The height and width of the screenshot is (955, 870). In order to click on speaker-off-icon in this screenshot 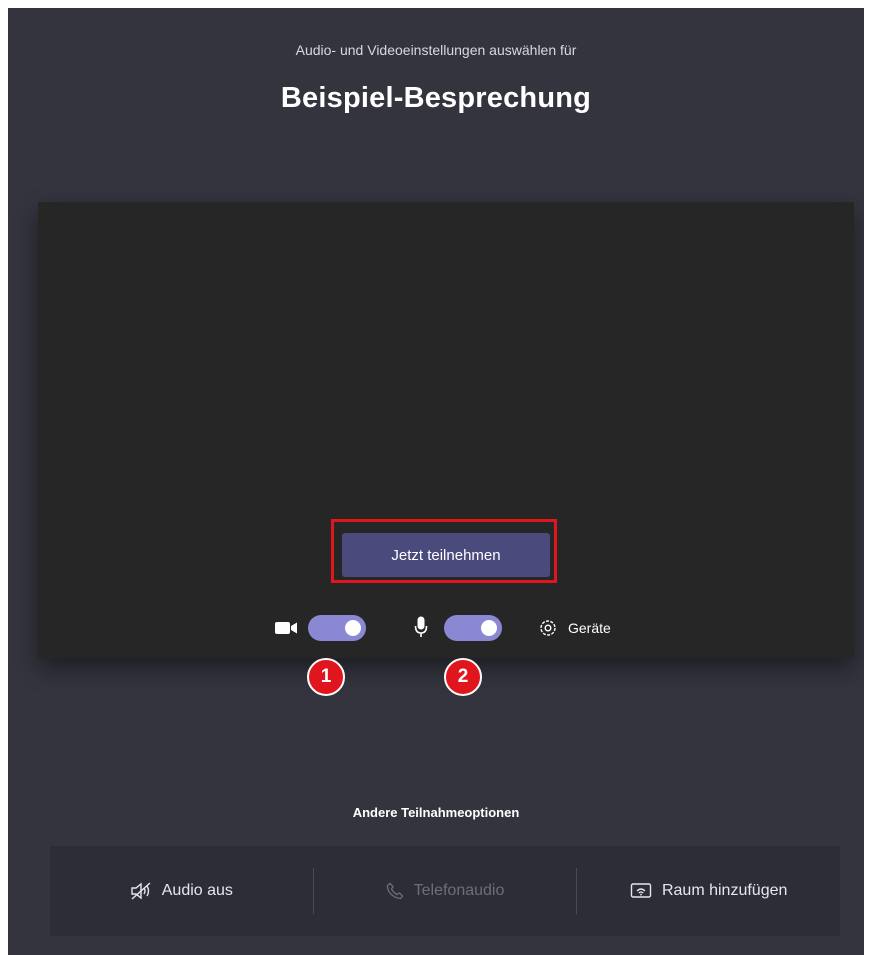, I will do `click(141, 891)`.